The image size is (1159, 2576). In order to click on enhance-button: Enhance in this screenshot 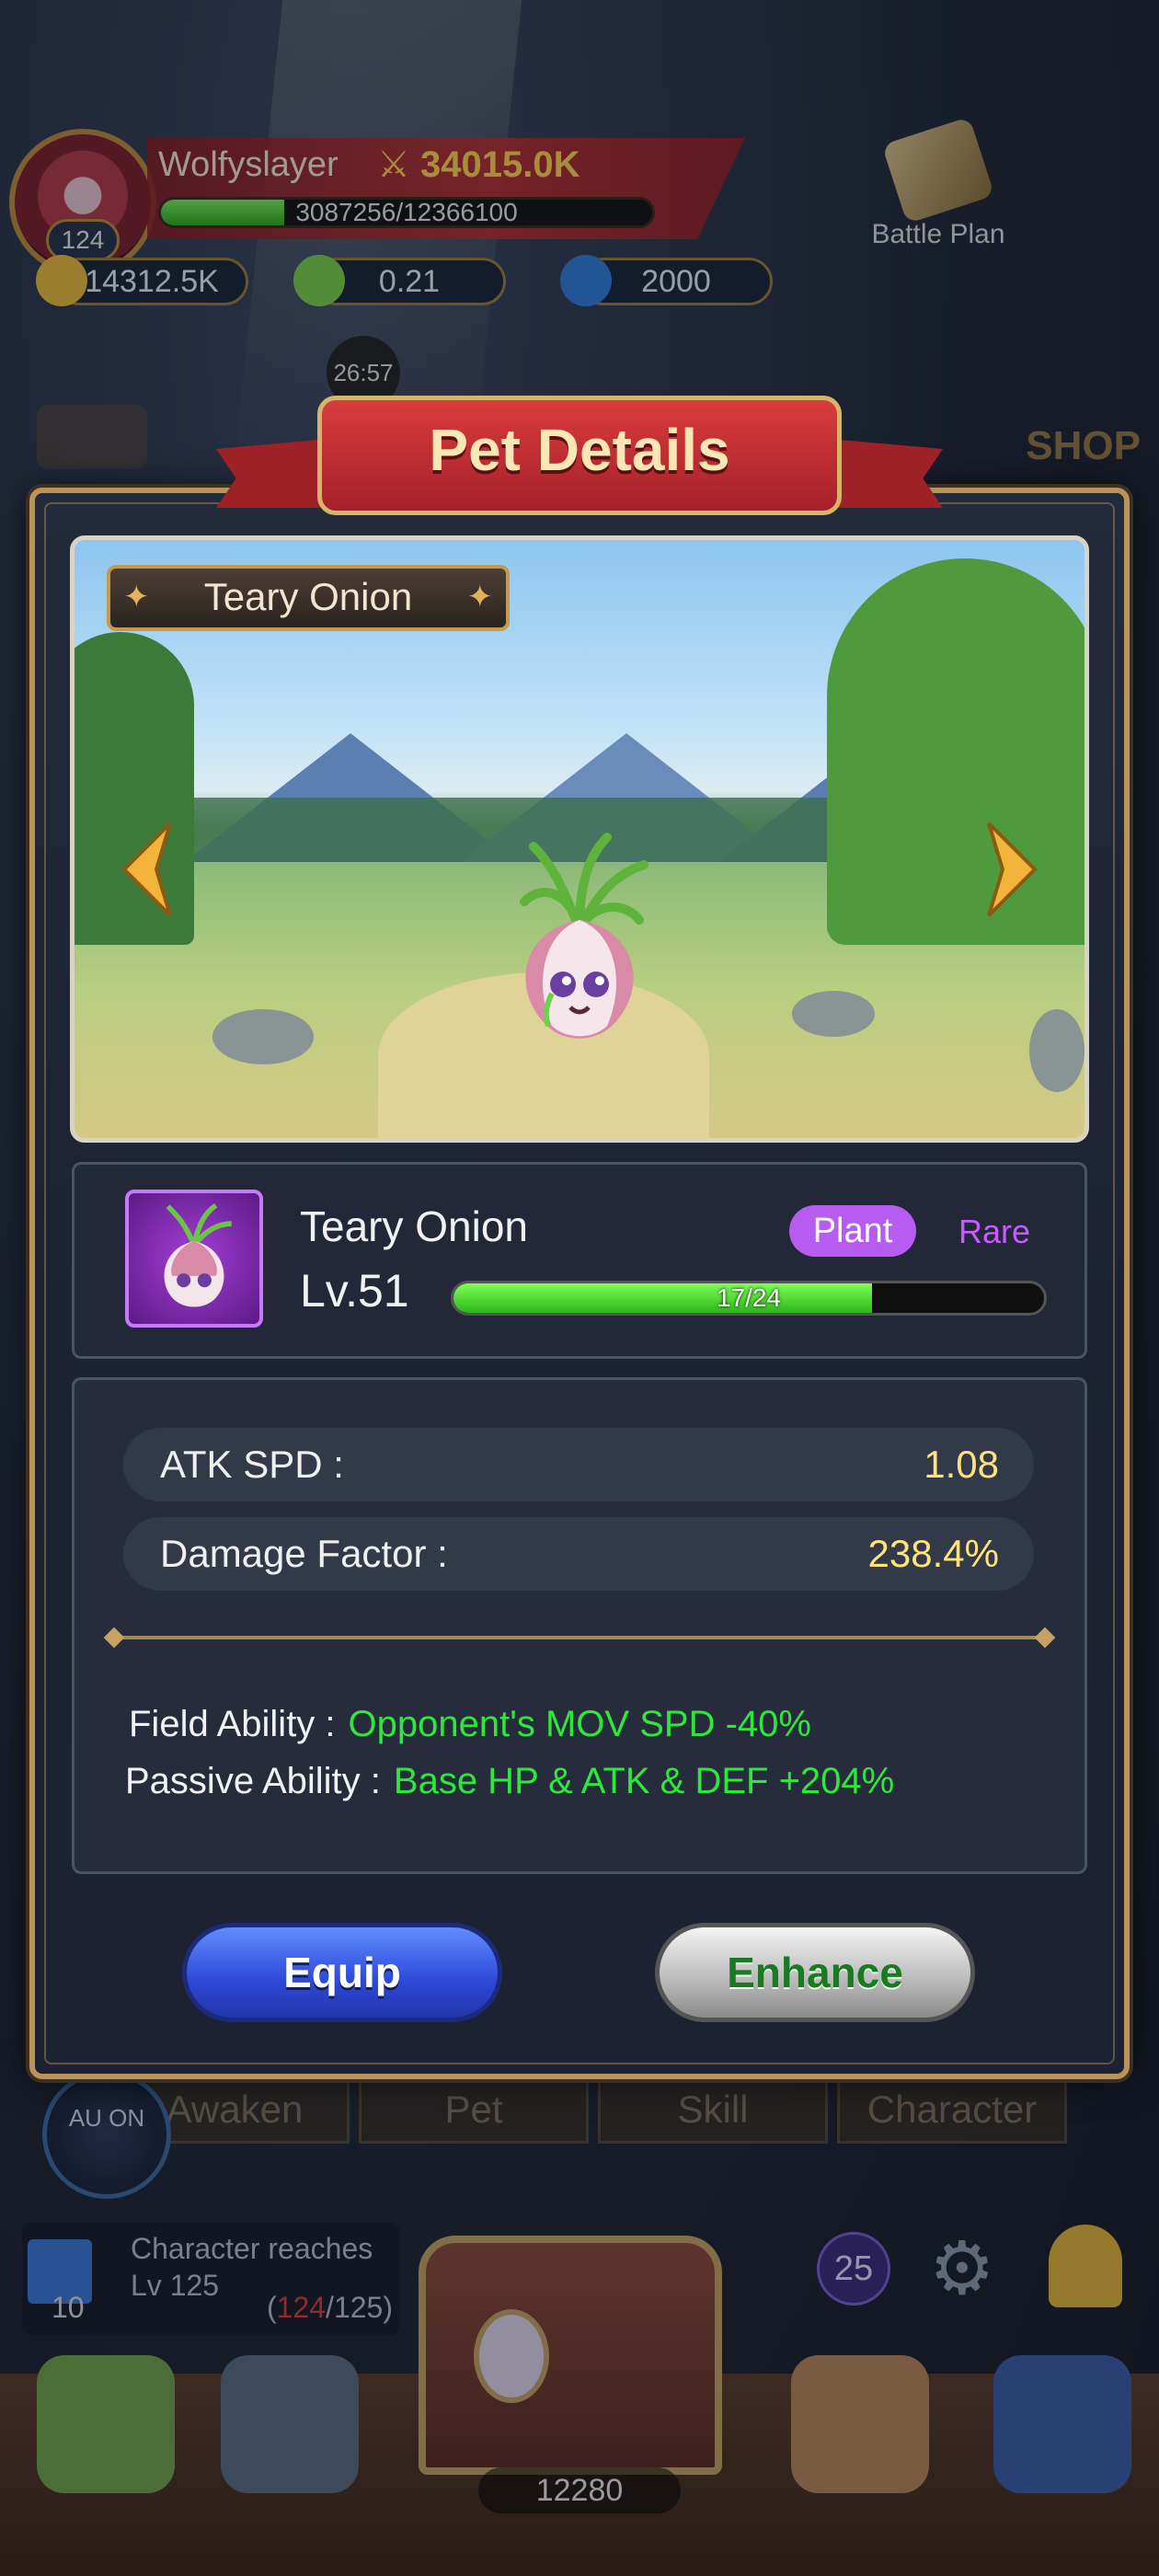, I will do `click(815, 1972)`.